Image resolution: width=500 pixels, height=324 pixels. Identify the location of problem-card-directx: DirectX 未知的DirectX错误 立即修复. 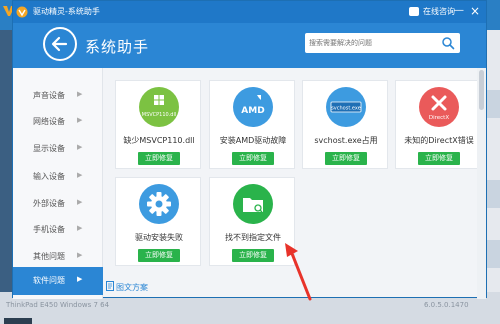
(438, 124).